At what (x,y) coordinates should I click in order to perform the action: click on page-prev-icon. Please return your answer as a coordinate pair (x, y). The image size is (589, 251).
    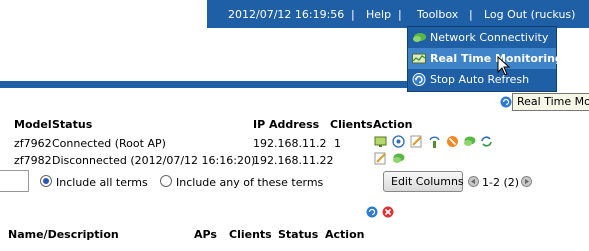
    Looking at the image, I should click on (473, 181).